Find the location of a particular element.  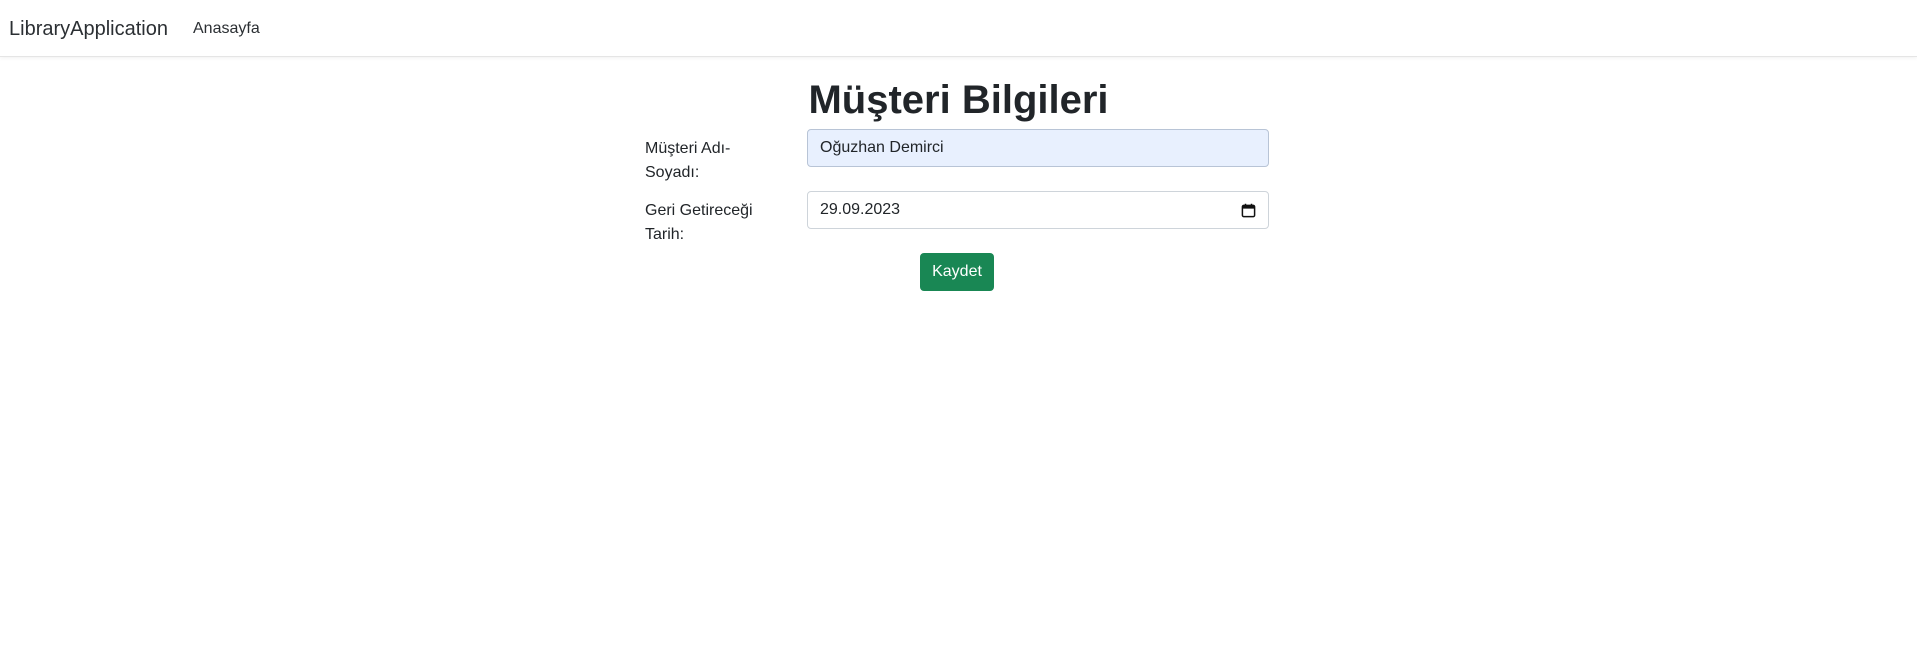

return-date-input: 29.09.2023 is located at coordinates (1038, 210).